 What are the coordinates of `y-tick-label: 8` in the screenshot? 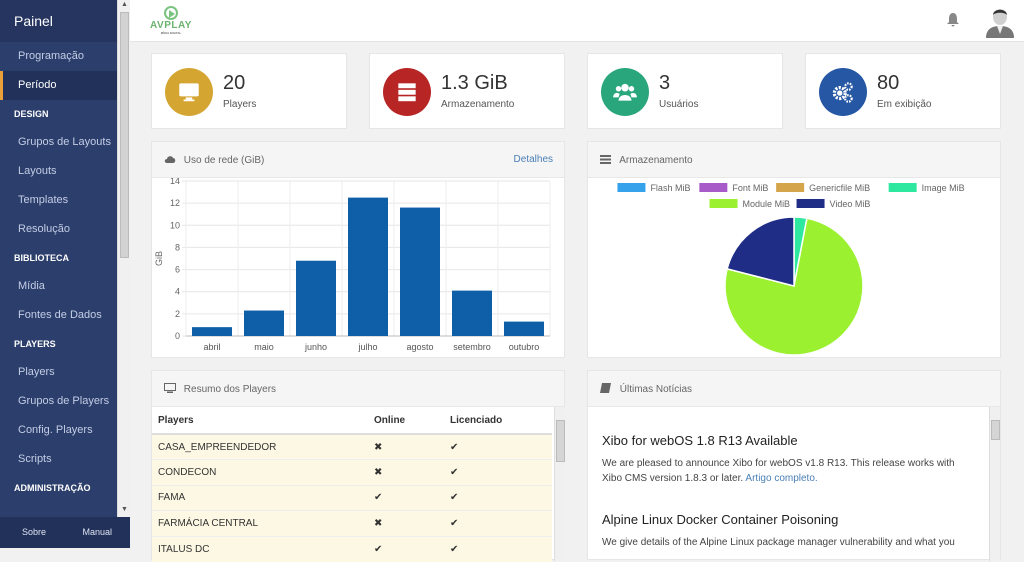 It's located at (177, 247).